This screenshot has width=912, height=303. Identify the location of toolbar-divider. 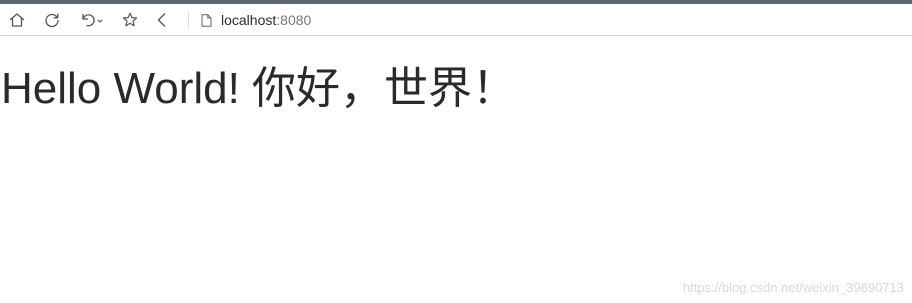
(188, 20).